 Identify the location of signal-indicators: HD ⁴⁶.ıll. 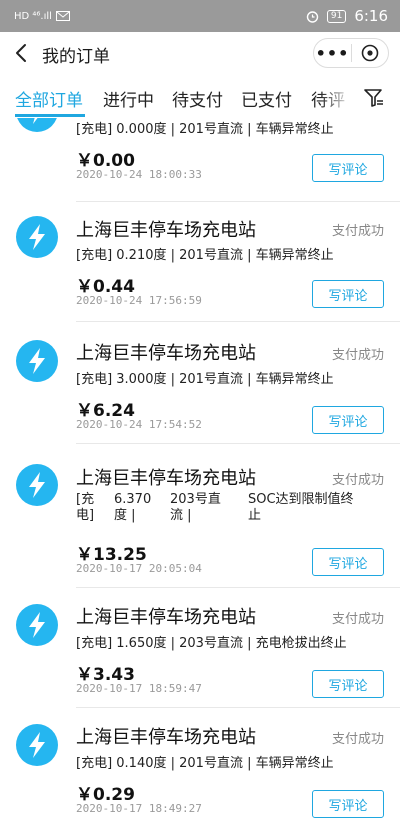
(42, 16).